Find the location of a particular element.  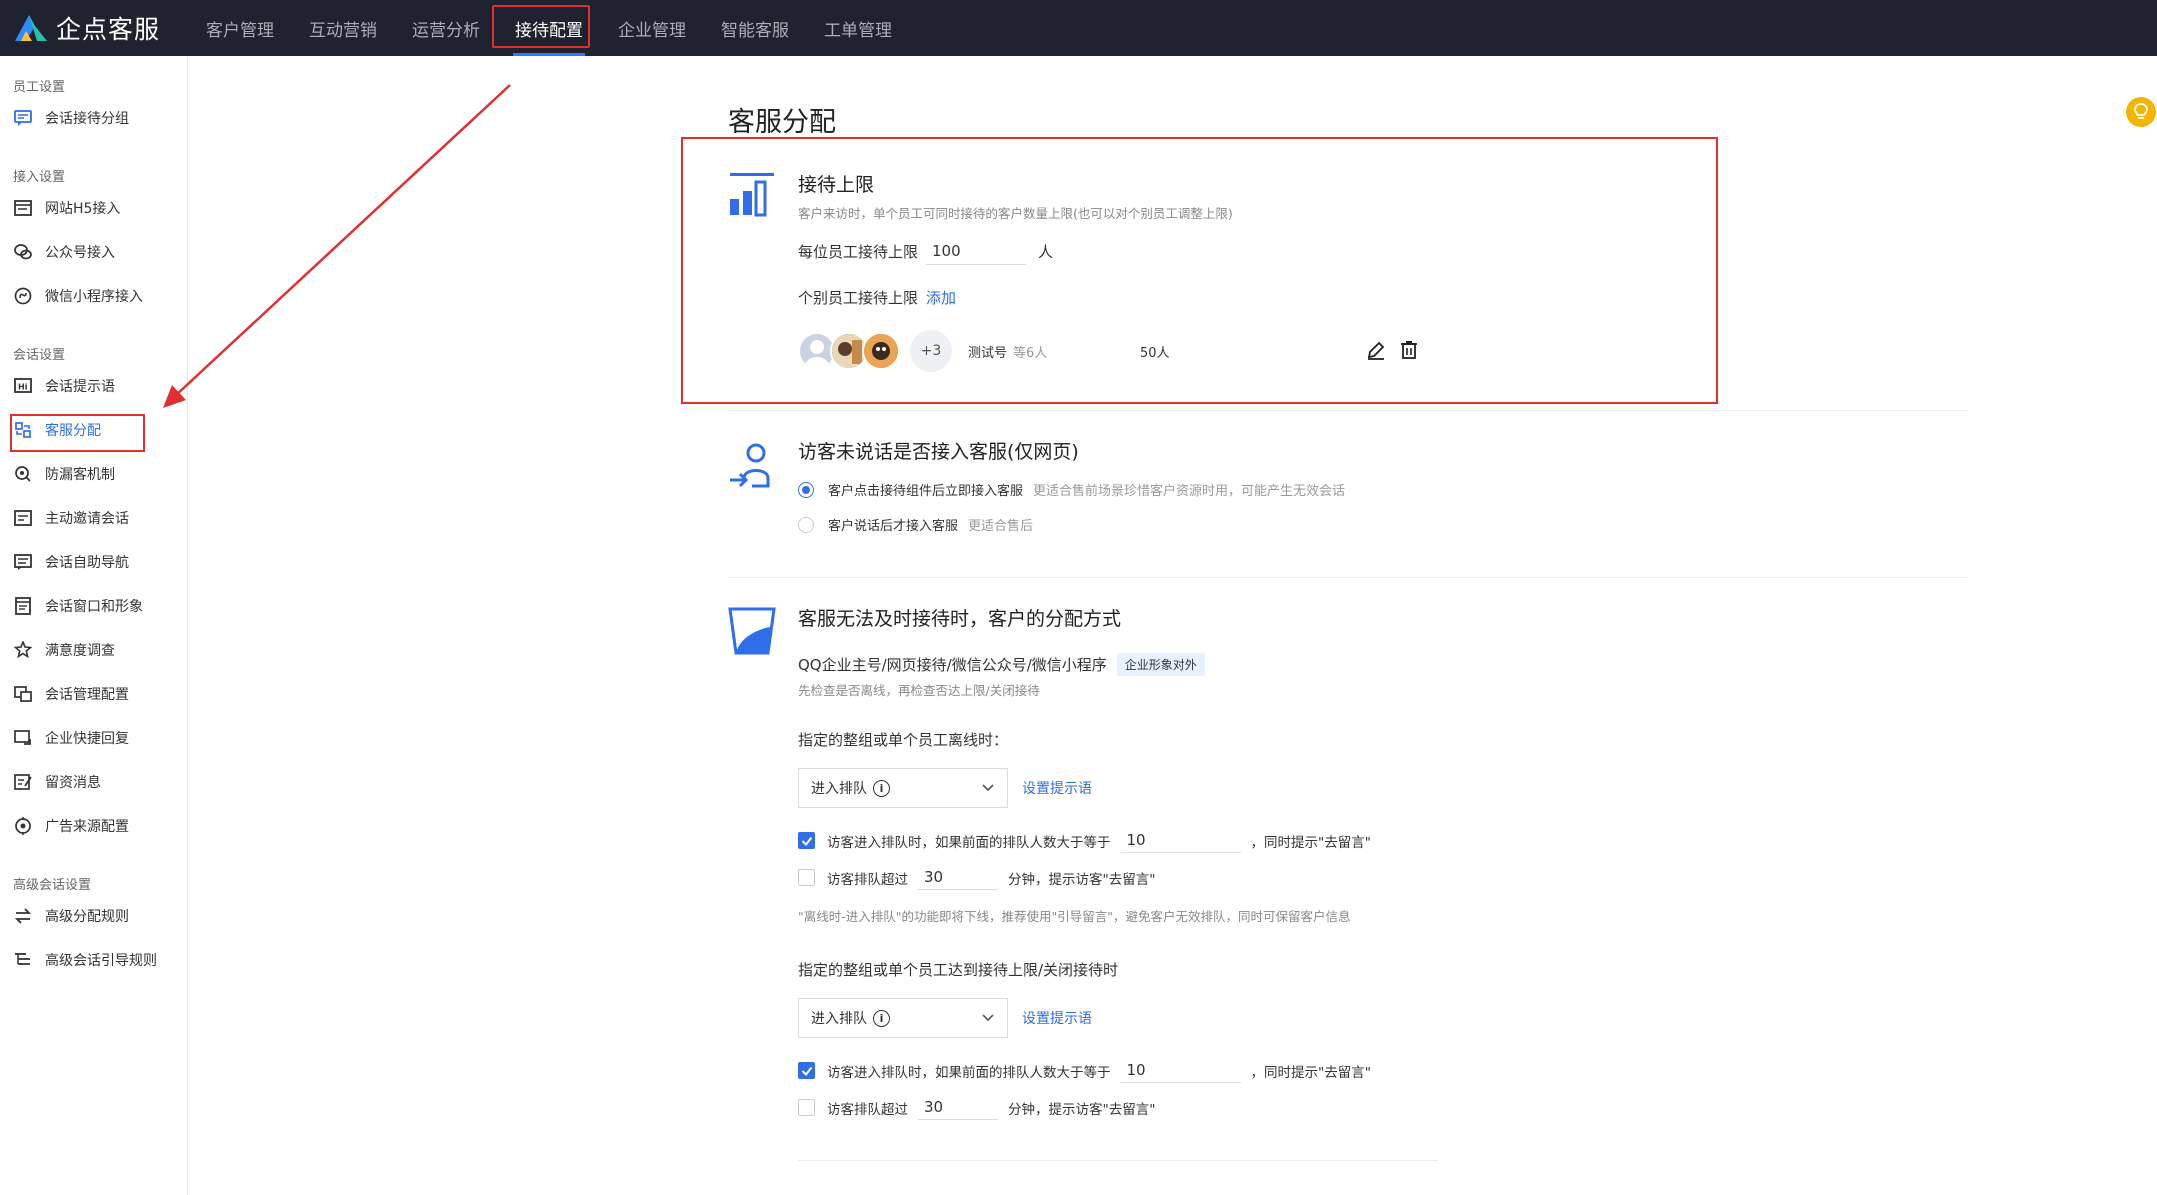

nav-icon is located at coordinates (23, 562).